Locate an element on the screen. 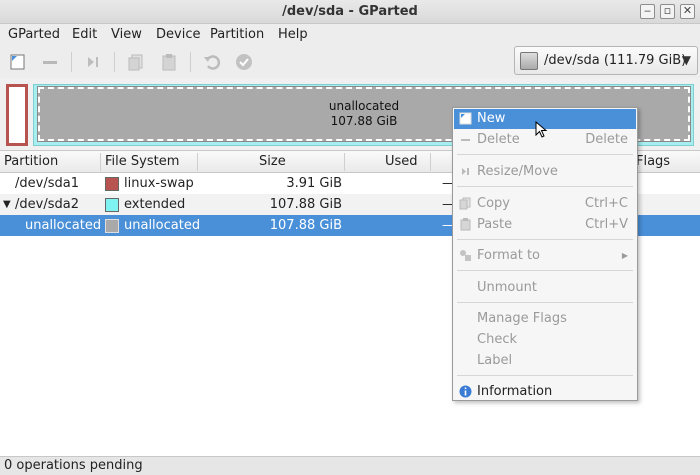 The width and height of the screenshot is (700, 475). menu-item-manage-flags: Manage Flags is located at coordinates (545, 319).